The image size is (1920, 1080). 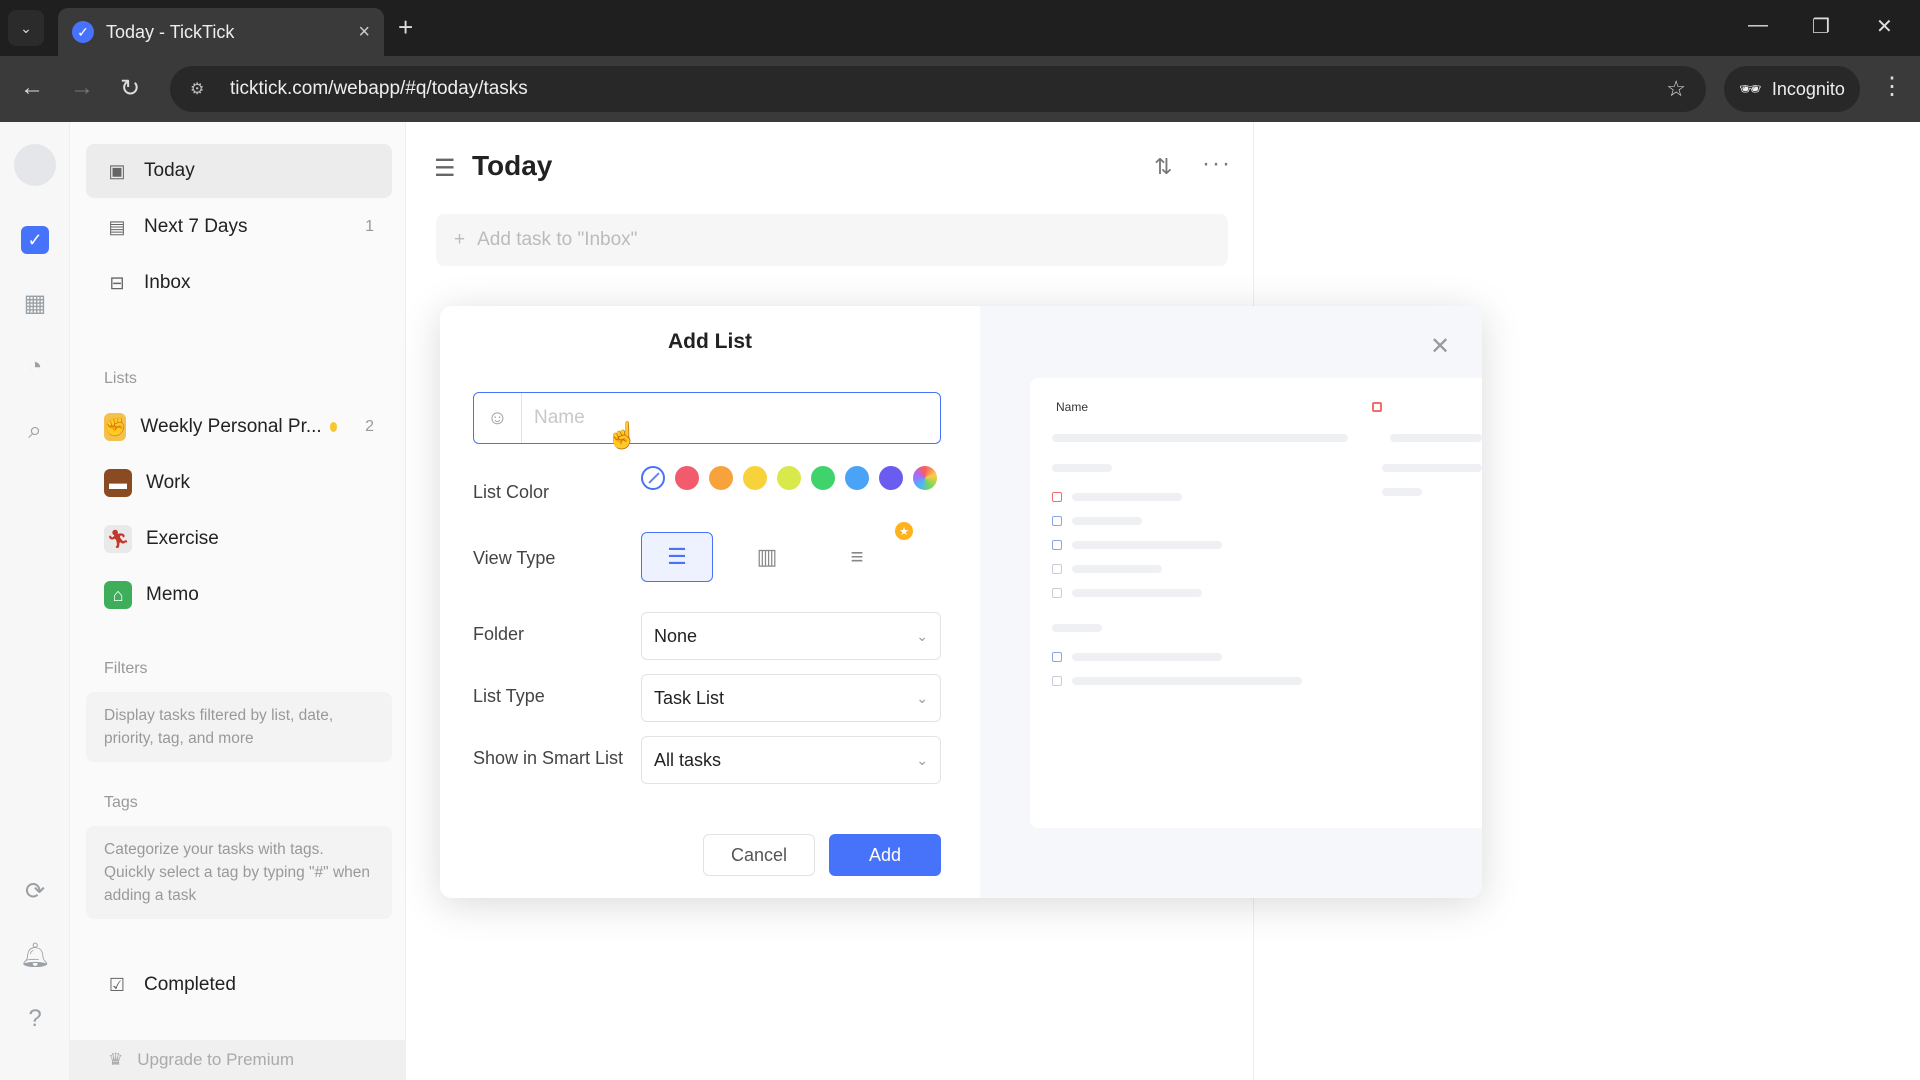 What do you see at coordinates (26, 28) in the screenshot?
I see `tab-search-button: ⌄` at bounding box center [26, 28].